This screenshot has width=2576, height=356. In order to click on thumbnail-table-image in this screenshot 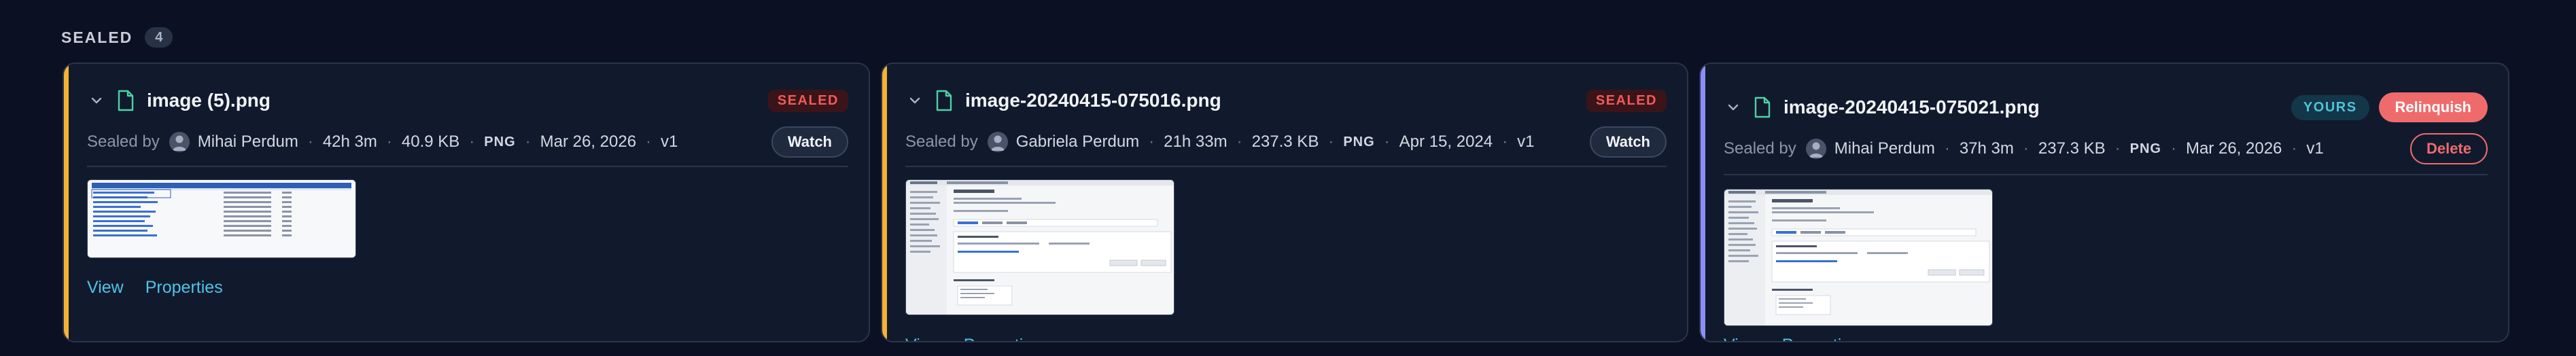, I will do `click(221, 218)`.